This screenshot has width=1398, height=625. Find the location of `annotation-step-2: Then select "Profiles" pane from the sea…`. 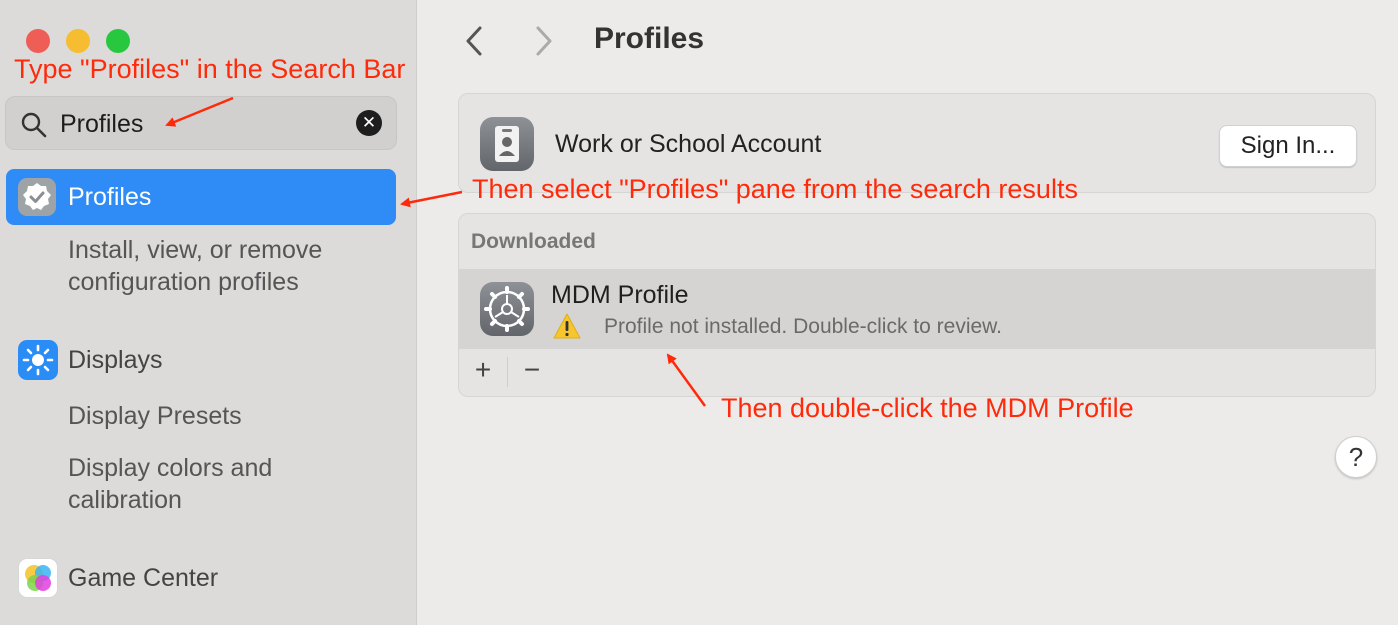

annotation-step-2: Then select "Profiles" pane from the sea… is located at coordinates (775, 189).